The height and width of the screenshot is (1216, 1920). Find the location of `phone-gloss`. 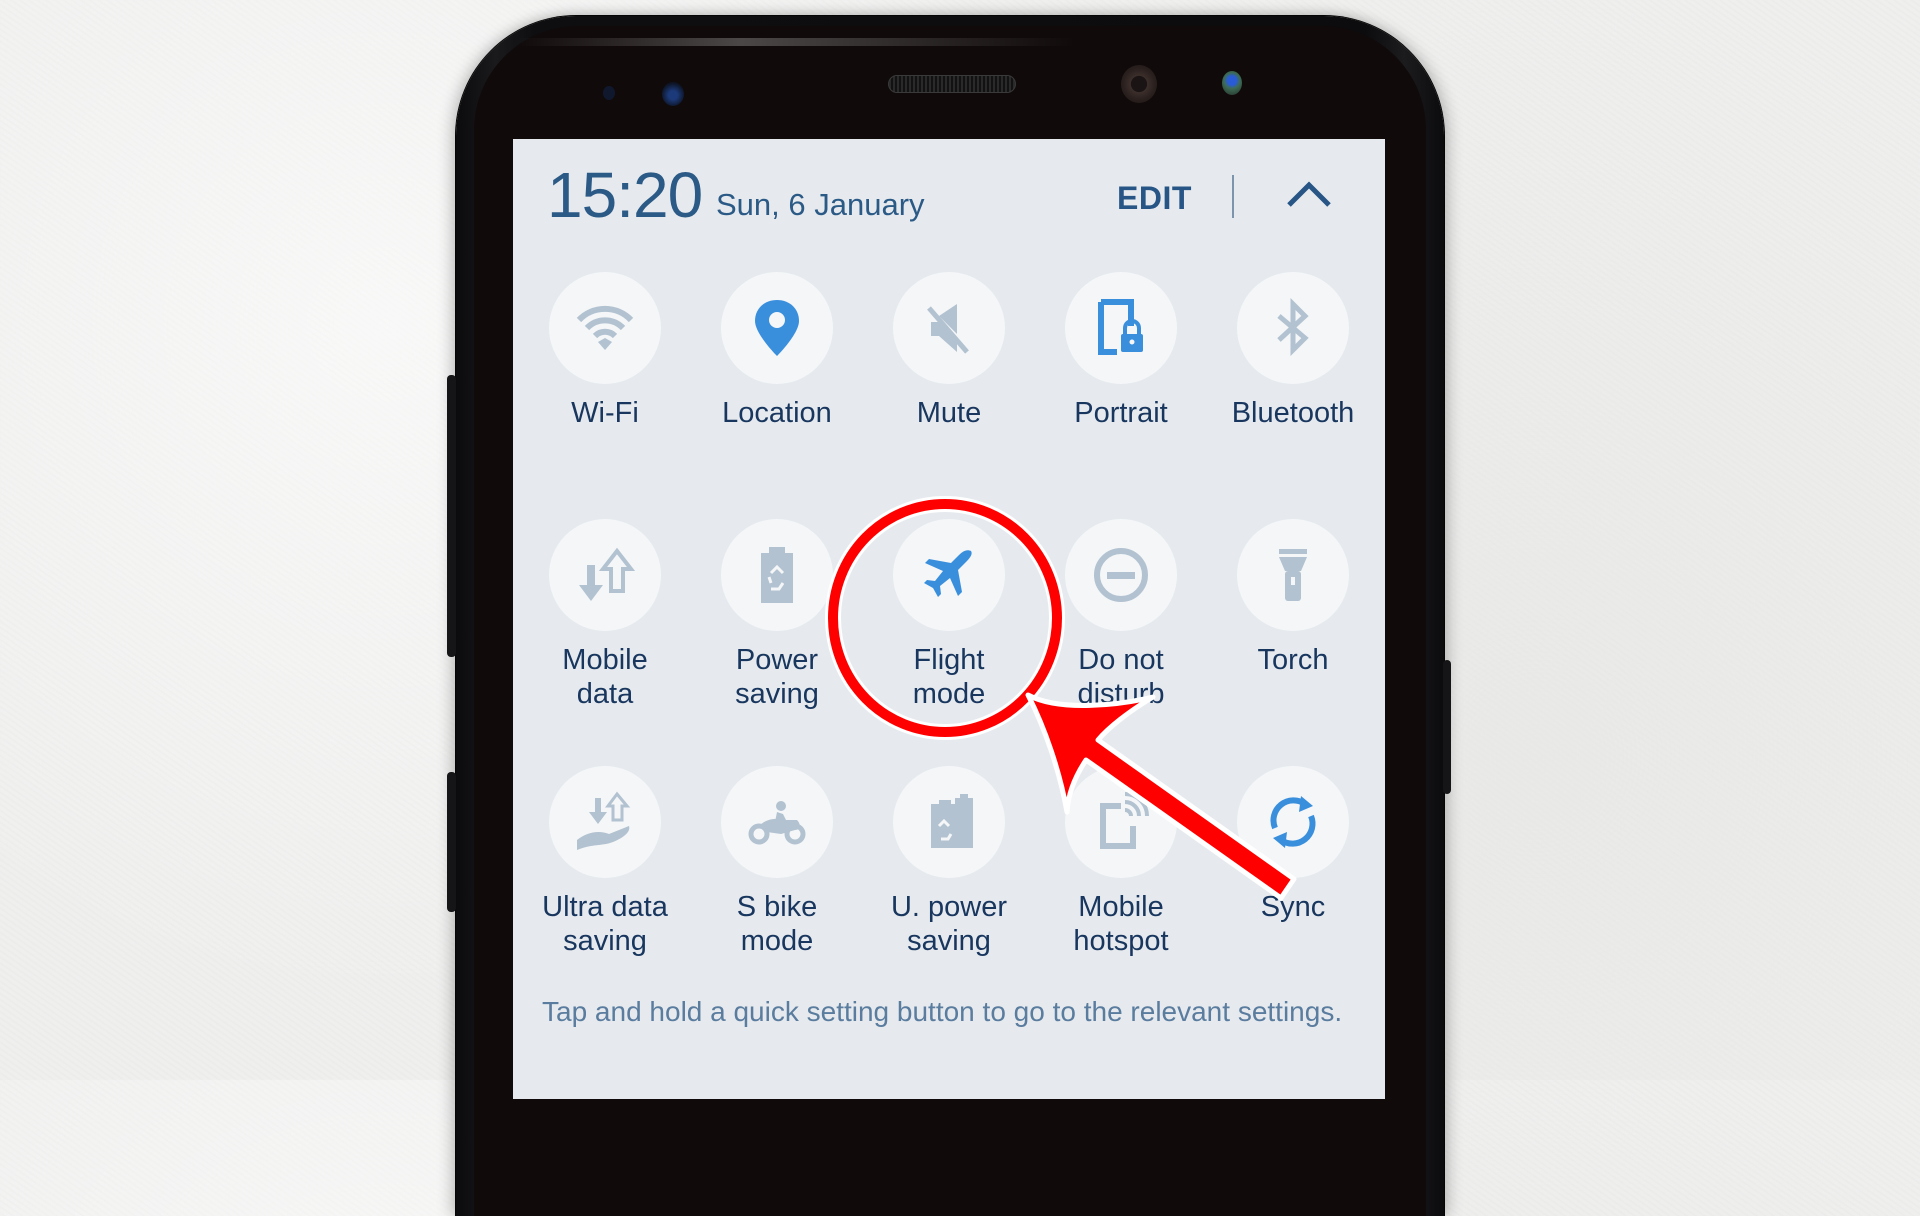

phone-gloss is located at coordinates (796, 42).